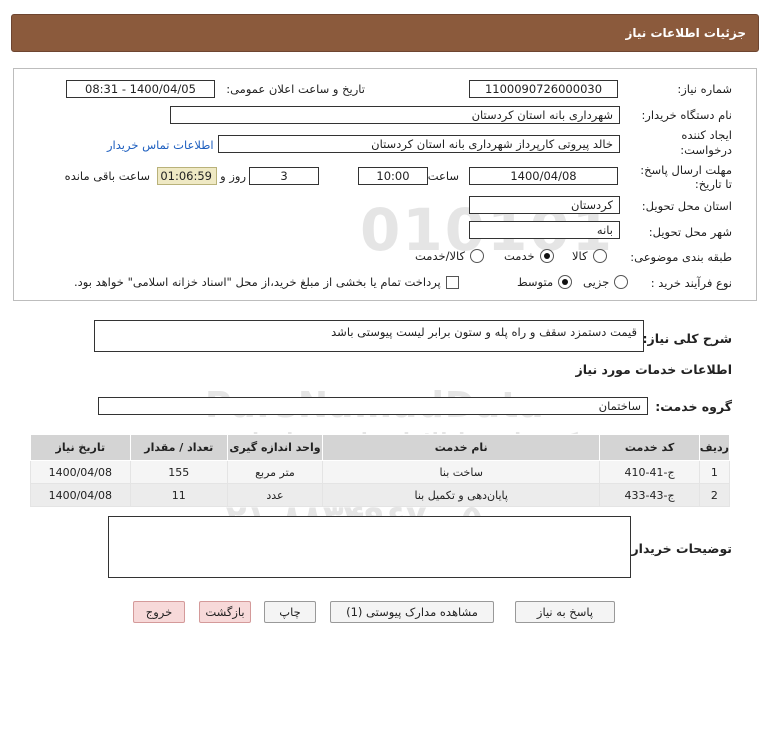 Image resolution: width=770 pixels, height=745 pixels. What do you see at coordinates (519, 256) in the screenshot?
I see `category-service-label: خدمت` at bounding box center [519, 256].